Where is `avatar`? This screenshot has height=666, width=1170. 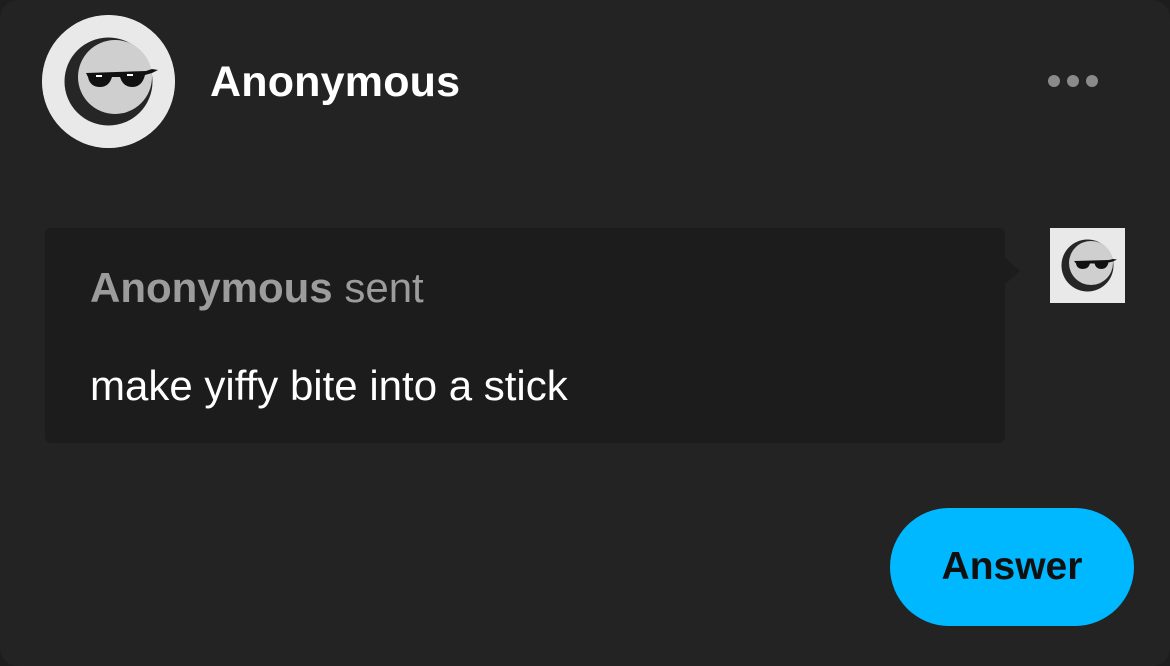
avatar is located at coordinates (108, 81).